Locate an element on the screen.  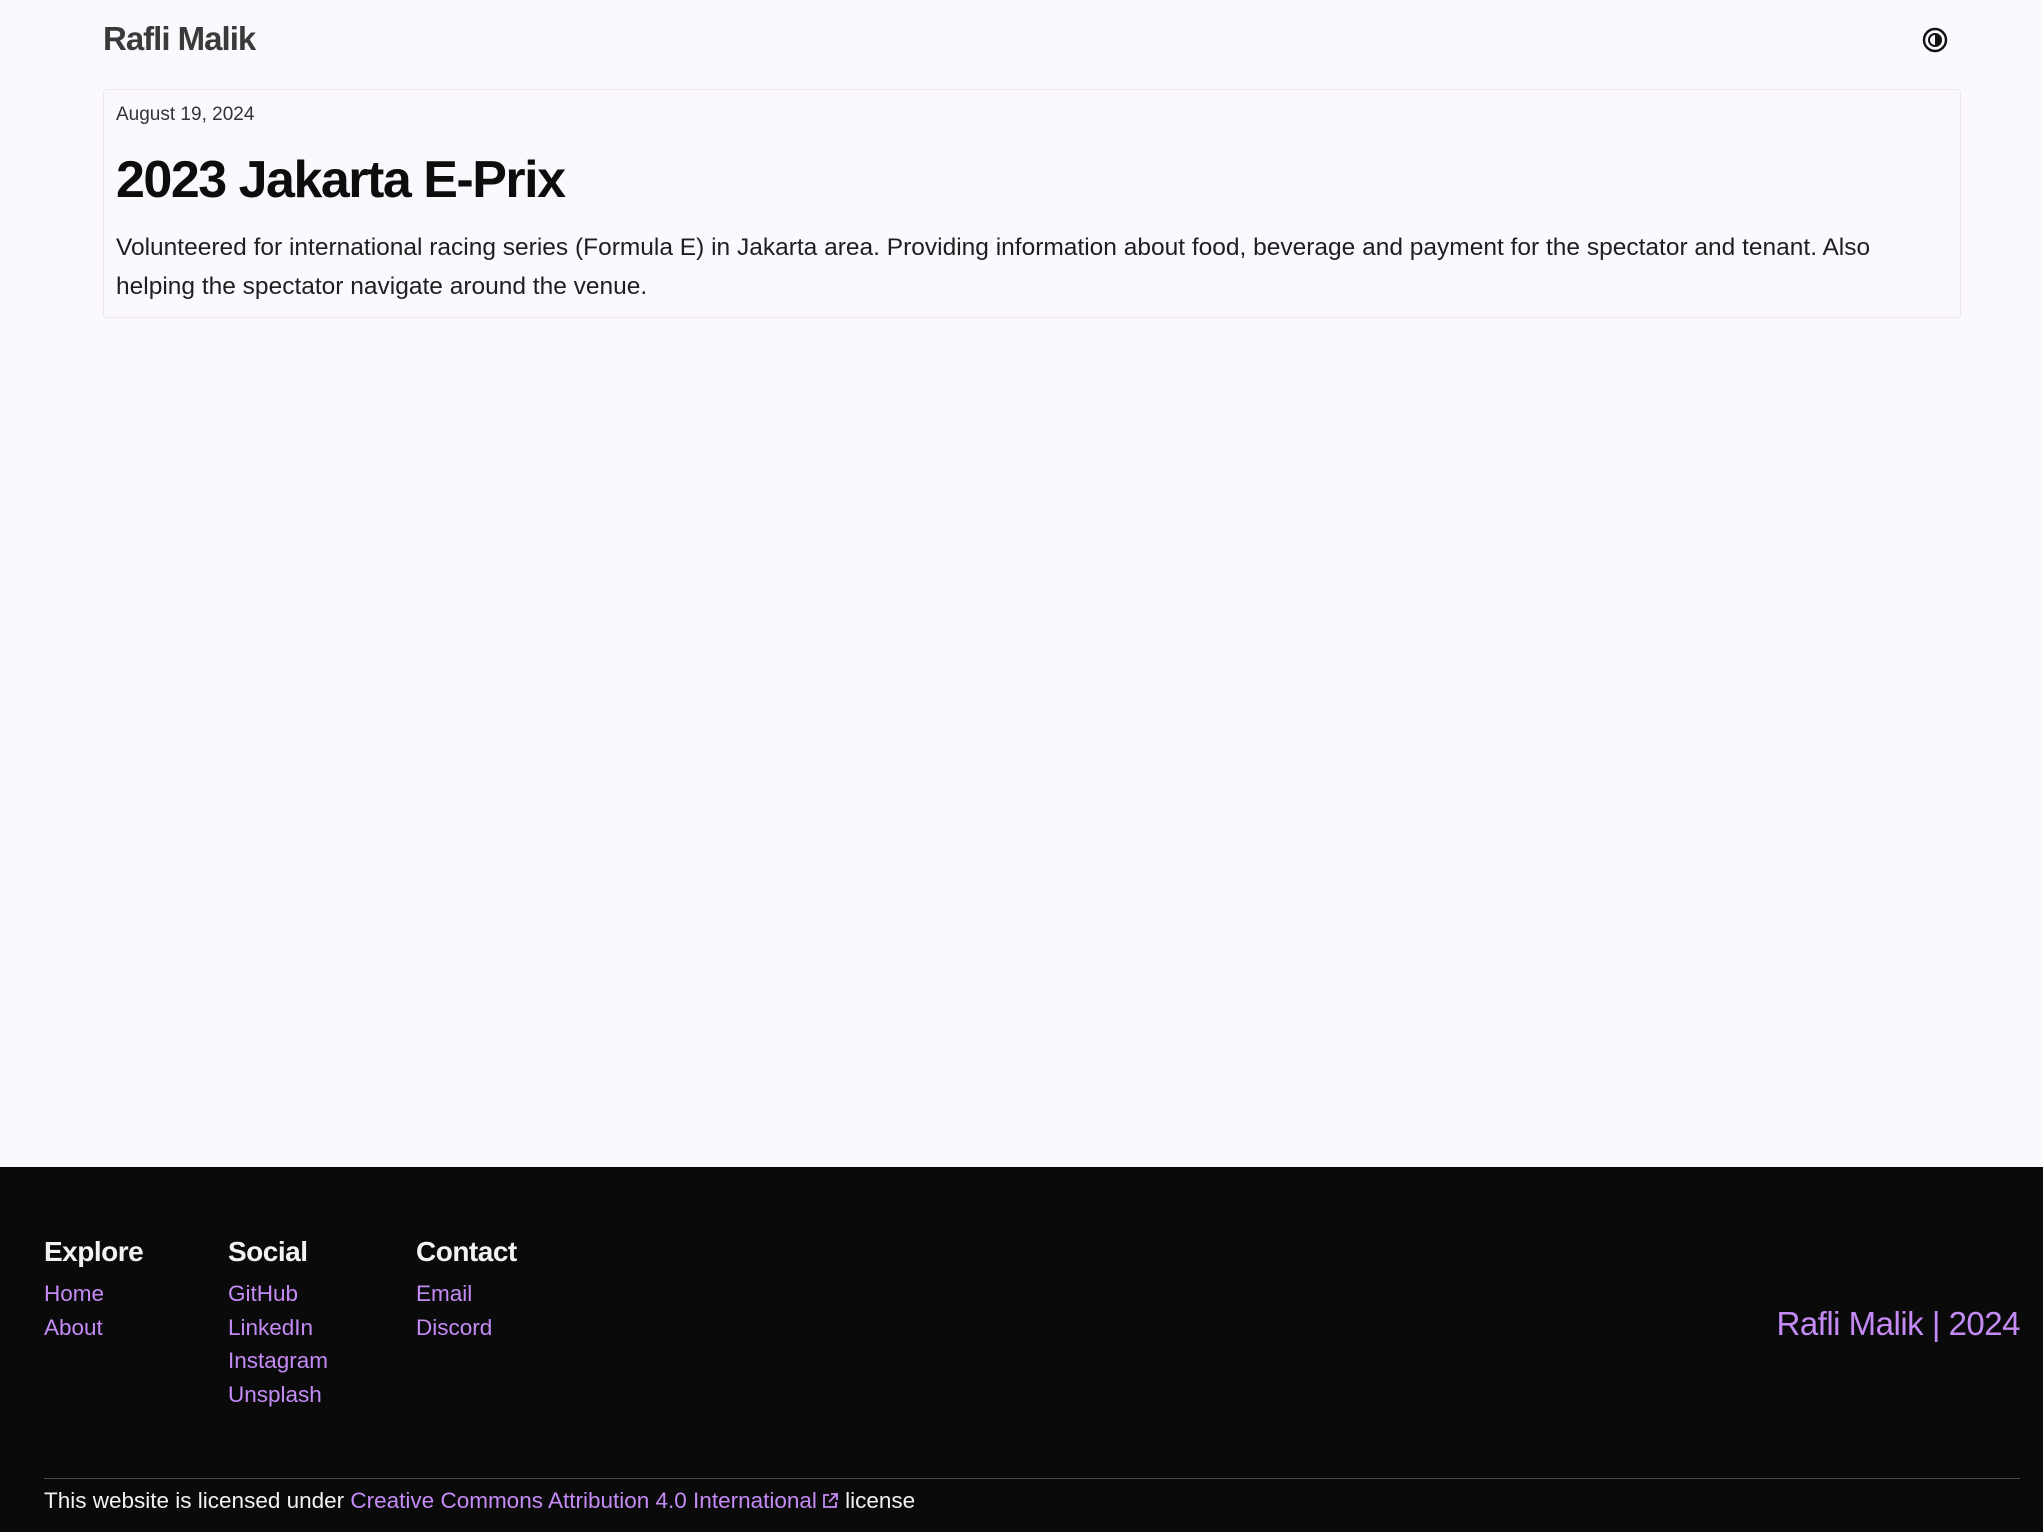
footer-contact-heading: Contact is located at coordinates (466, 1251).